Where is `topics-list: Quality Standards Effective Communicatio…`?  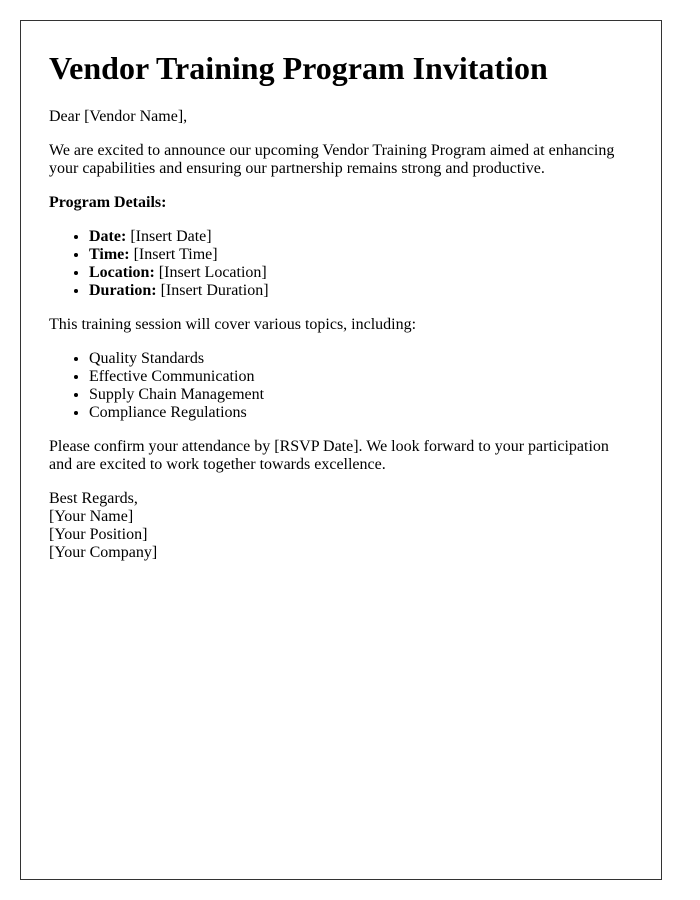 topics-list: Quality Standards Effective Communicatio… is located at coordinates (341, 386).